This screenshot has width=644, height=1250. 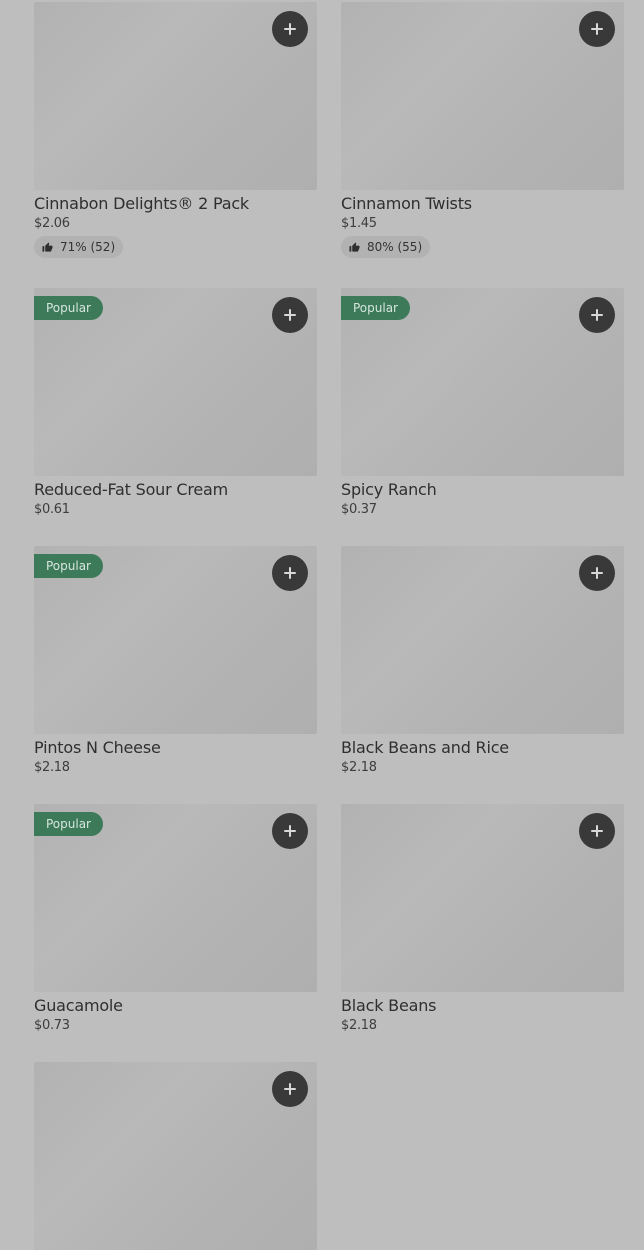 What do you see at coordinates (88, 247) in the screenshot?
I see `rating-text: 71% (52)` at bounding box center [88, 247].